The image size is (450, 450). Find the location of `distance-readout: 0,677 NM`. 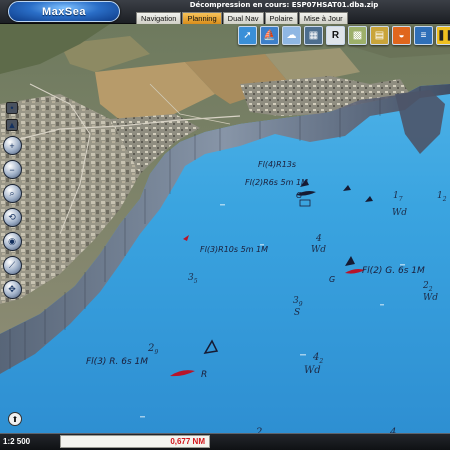

distance-readout: 0,677 NM is located at coordinates (135, 441).